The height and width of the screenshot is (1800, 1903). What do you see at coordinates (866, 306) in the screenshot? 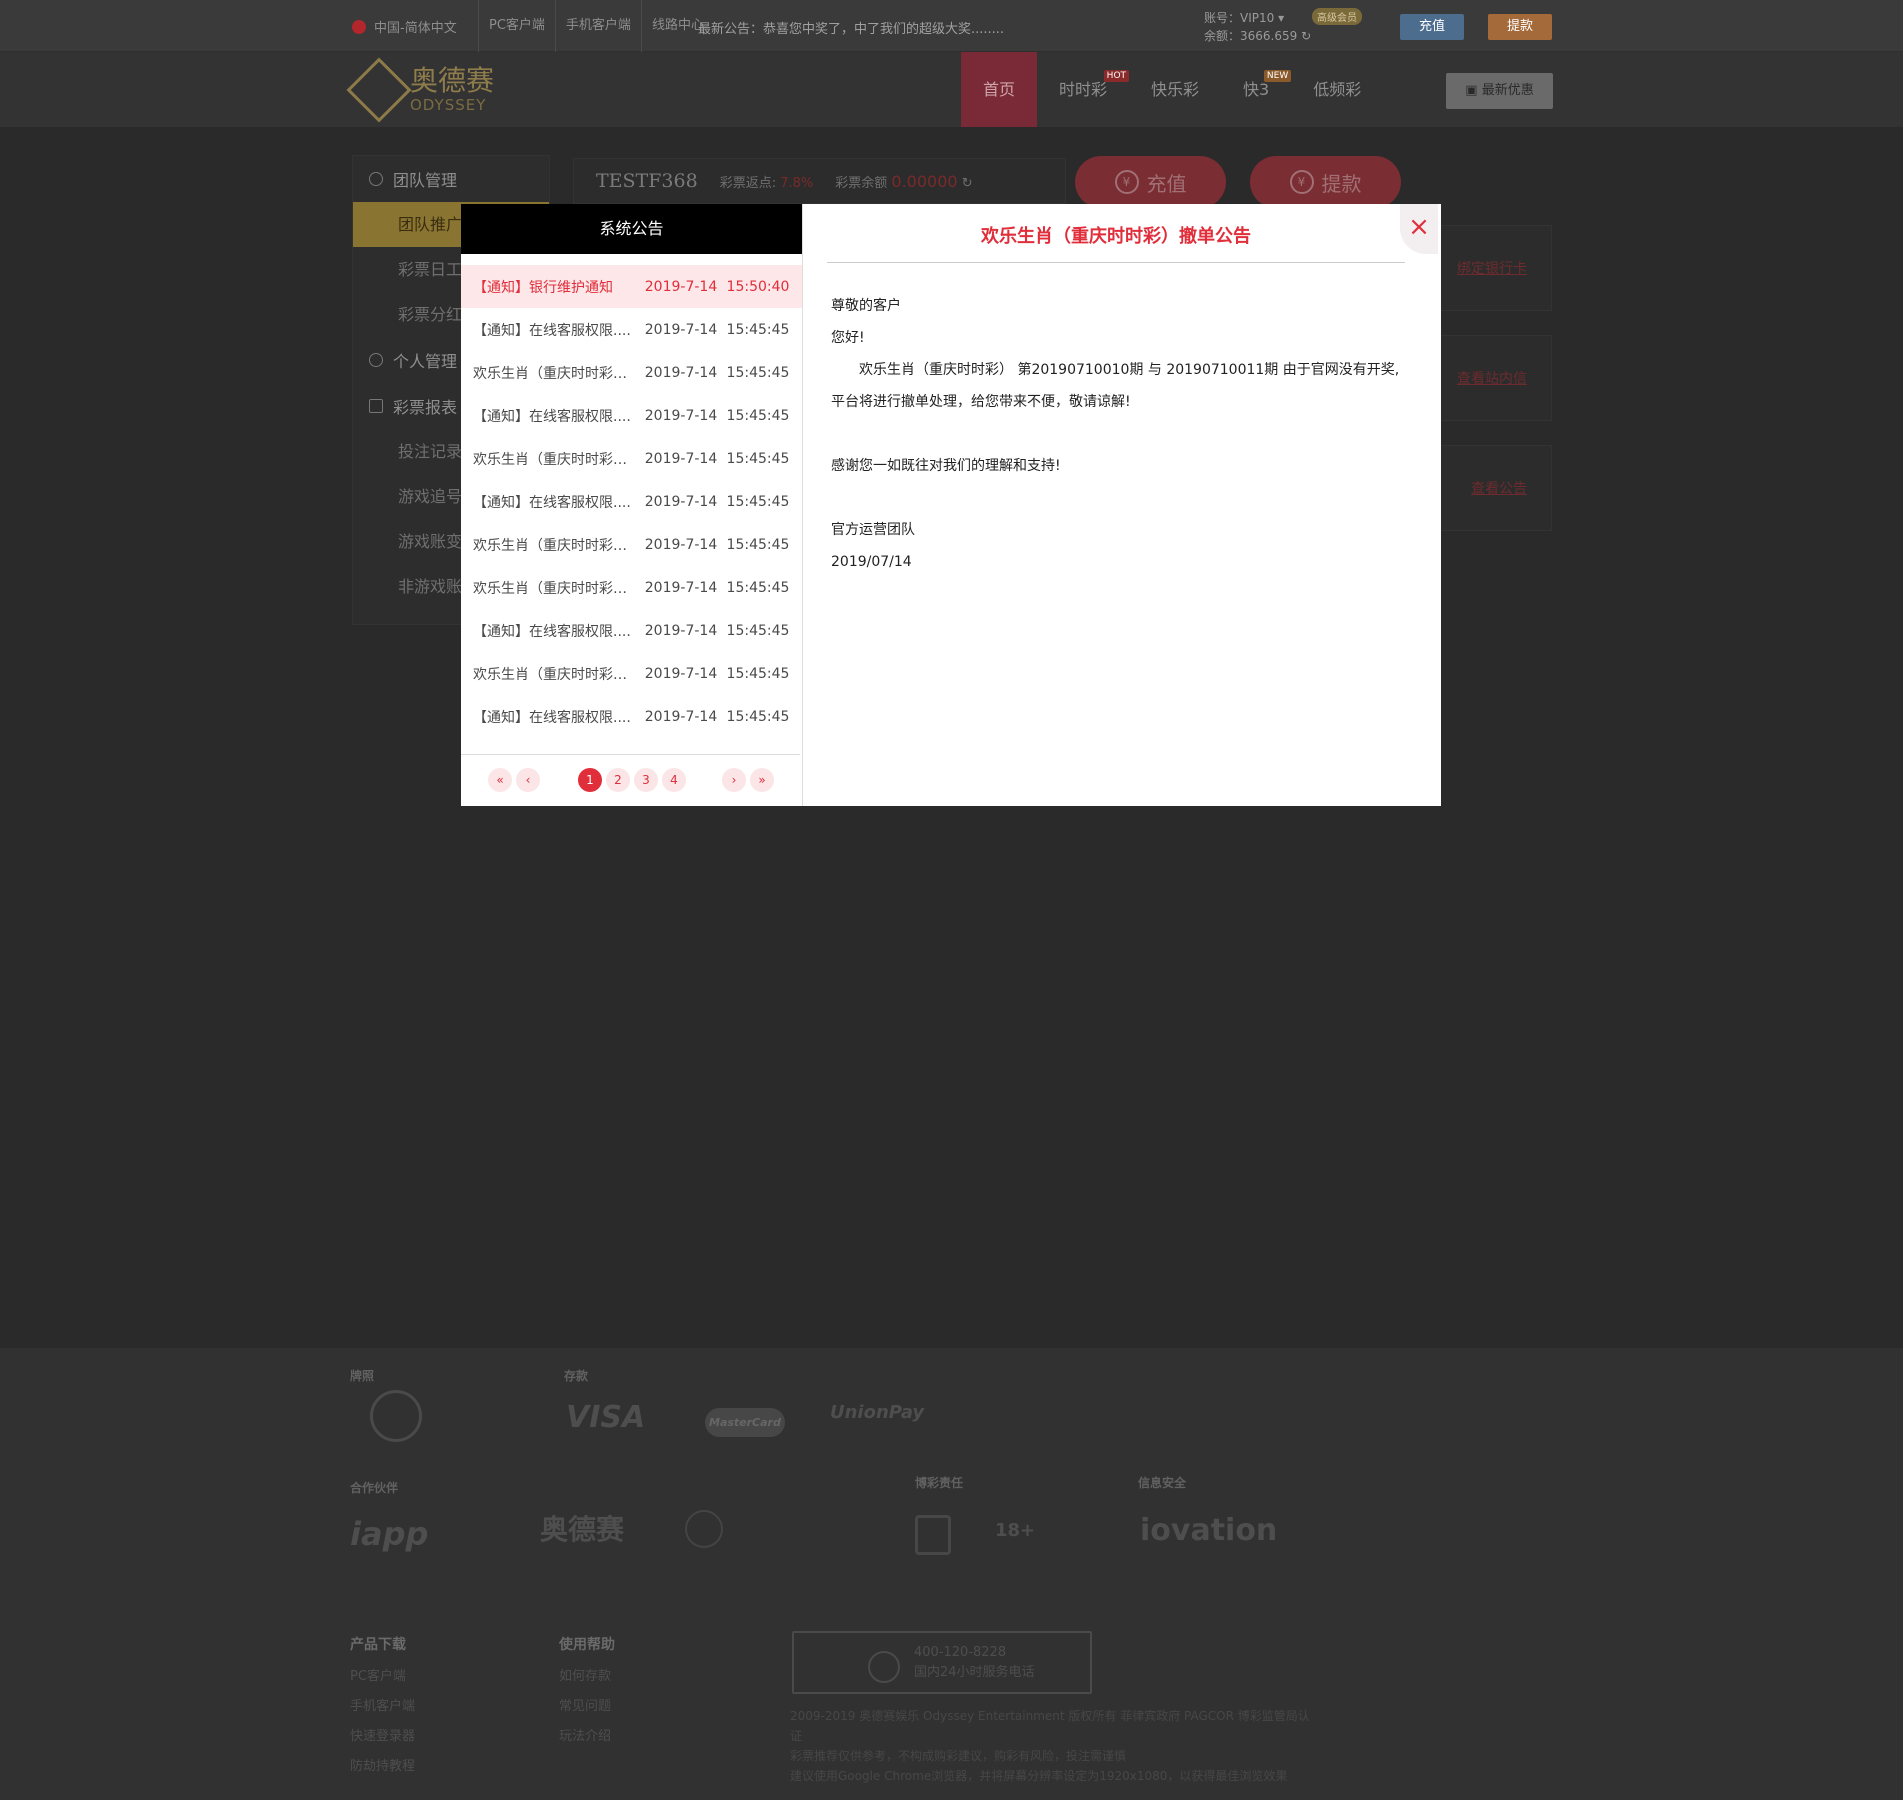
I see `greeting: 尊敬的客户` at bounding box center [866, 306].